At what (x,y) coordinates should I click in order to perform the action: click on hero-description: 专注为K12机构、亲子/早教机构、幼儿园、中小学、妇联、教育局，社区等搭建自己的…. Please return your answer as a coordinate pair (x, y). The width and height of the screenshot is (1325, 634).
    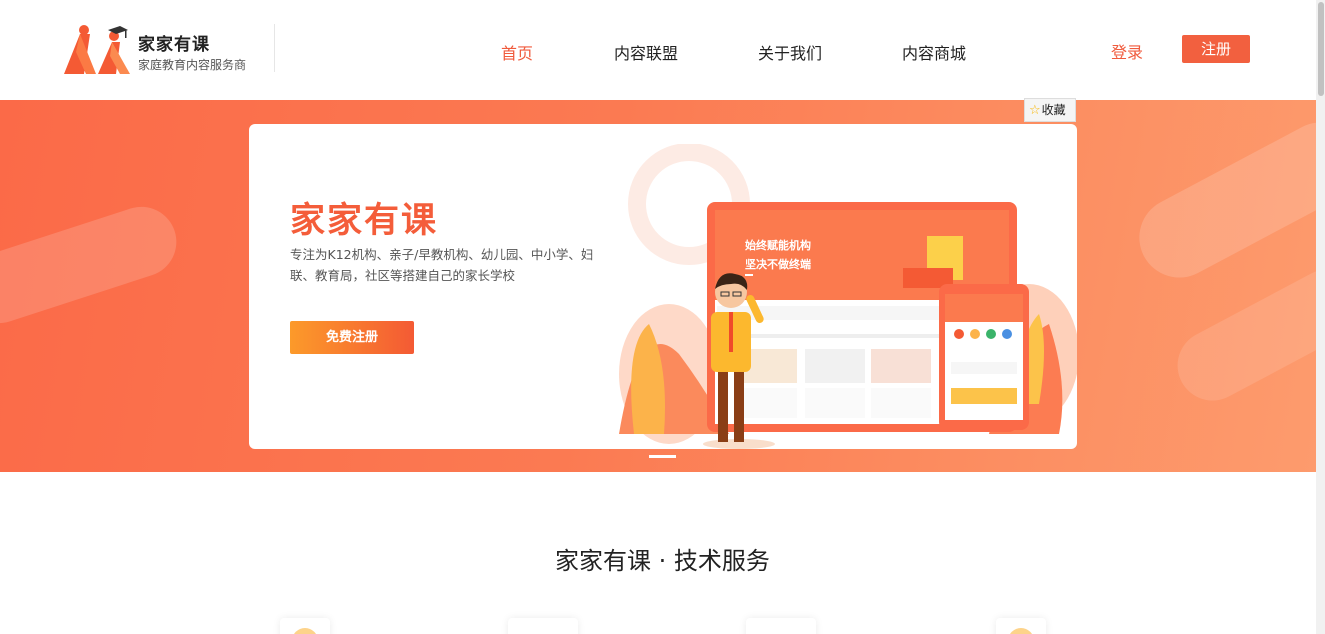
    Looking at the image, I should click on (442, 265).